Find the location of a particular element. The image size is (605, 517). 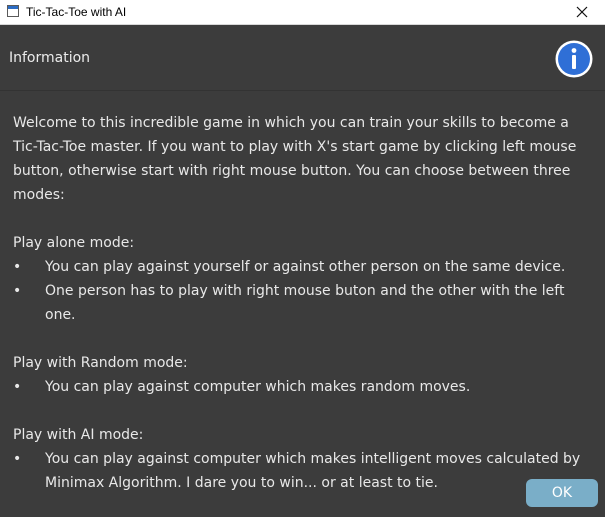

mode-title: Play with Random mode: is located at coordinates (100, 363).